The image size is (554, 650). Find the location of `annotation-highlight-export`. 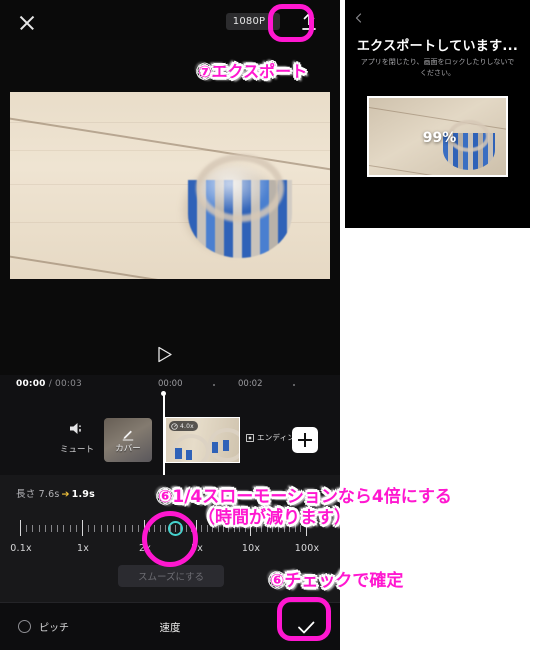

annotation-highlight-export is located at coordinates (291, 23).